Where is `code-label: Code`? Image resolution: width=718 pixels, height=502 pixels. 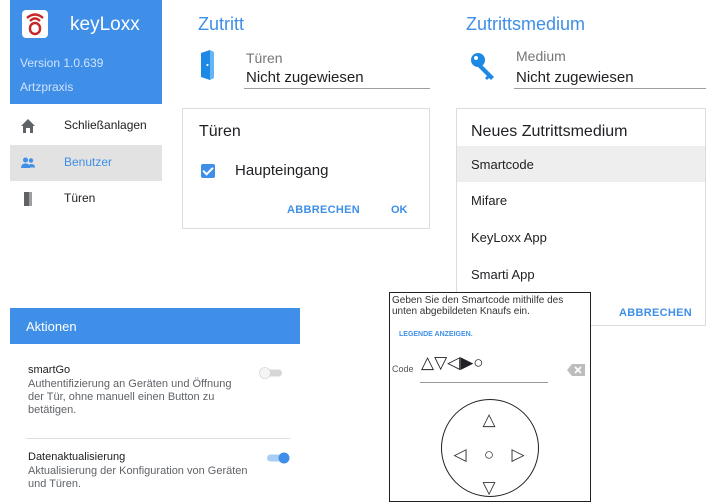
code-label: Code is located at coordinates (403, 369).